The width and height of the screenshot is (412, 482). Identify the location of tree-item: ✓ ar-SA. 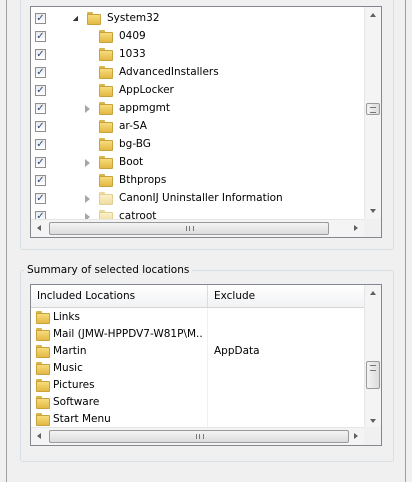
(198, 127).